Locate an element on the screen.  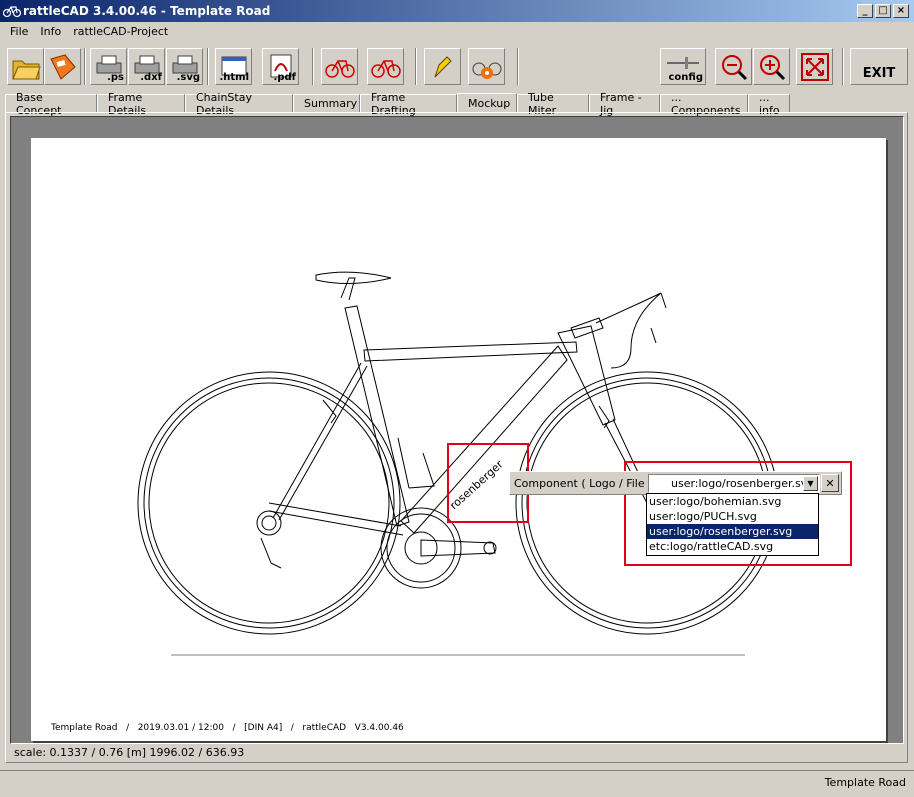
fit-to-window-icon is located at coordinates (815, 67).